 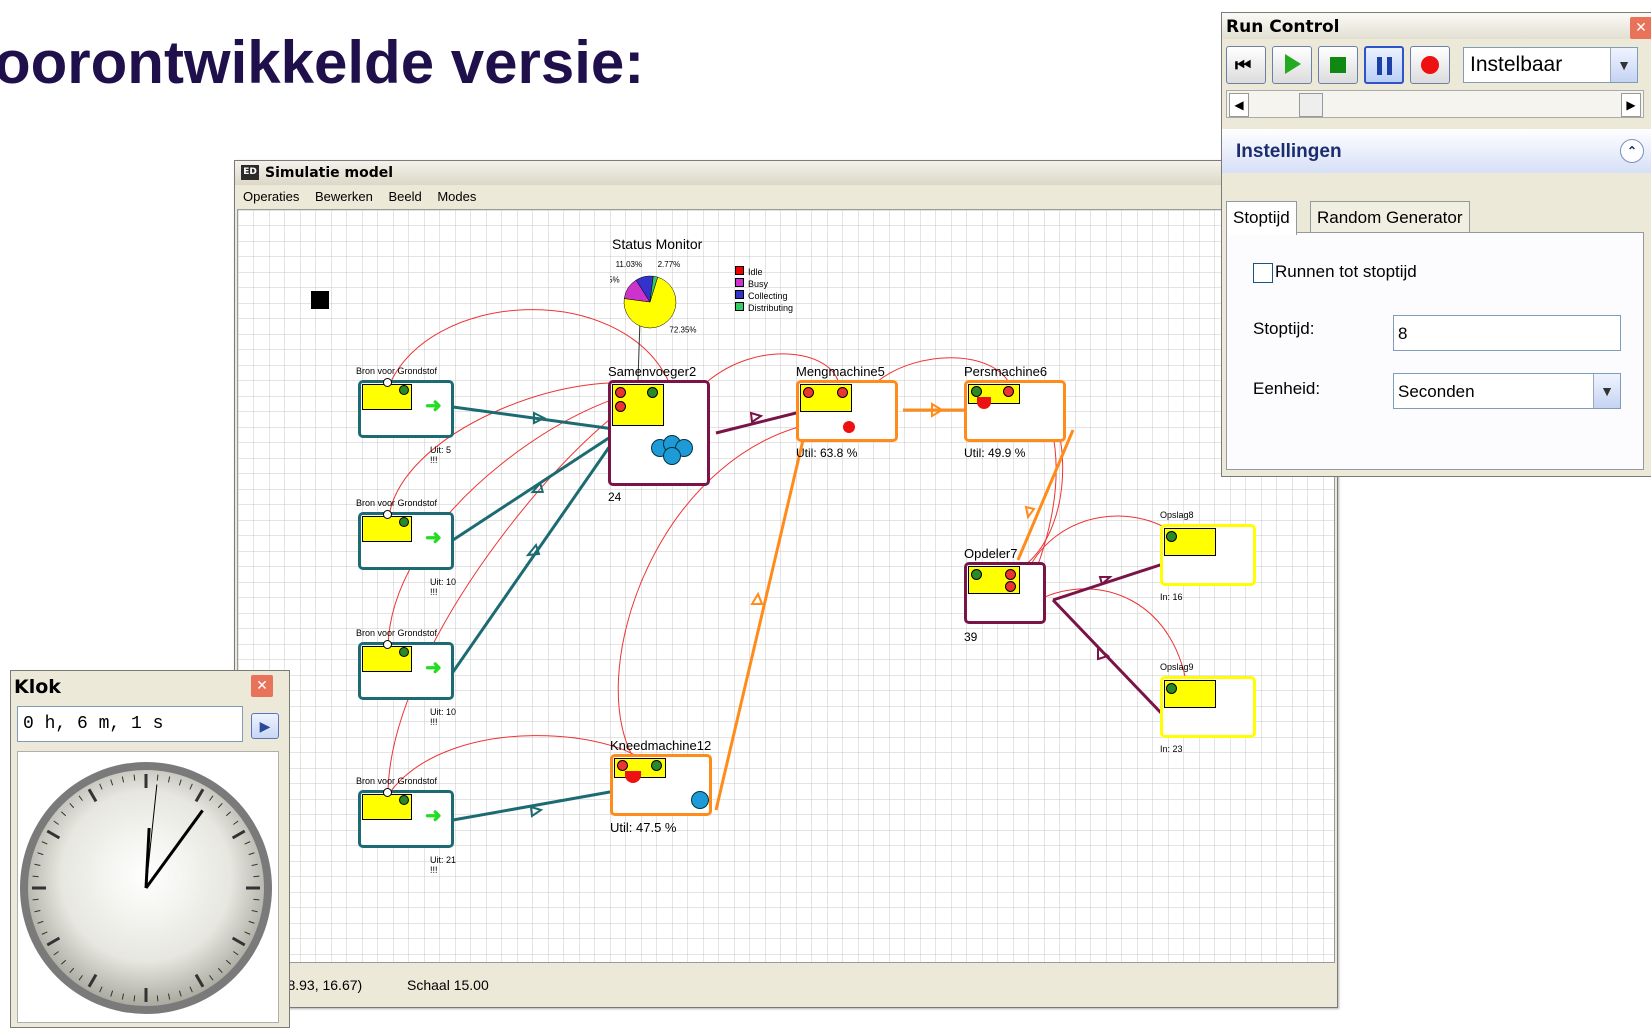 I want to click on clock-title: Klok, so click(x=37, y=687).